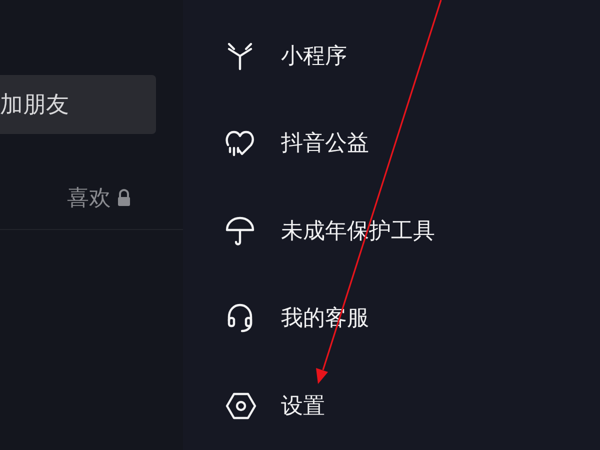  Describe the element at coordinates (303, 405) in the screenshot. I see `menu-item: 设置` at that location.